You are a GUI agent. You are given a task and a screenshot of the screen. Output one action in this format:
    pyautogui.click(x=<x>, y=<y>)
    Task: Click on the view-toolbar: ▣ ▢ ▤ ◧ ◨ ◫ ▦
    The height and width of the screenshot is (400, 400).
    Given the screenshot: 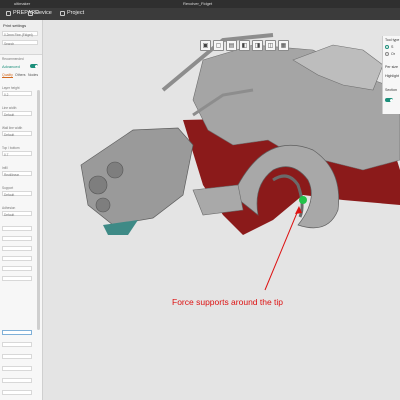 What is the action you would take?
    pyautogui.click(x=244, y=47)
    